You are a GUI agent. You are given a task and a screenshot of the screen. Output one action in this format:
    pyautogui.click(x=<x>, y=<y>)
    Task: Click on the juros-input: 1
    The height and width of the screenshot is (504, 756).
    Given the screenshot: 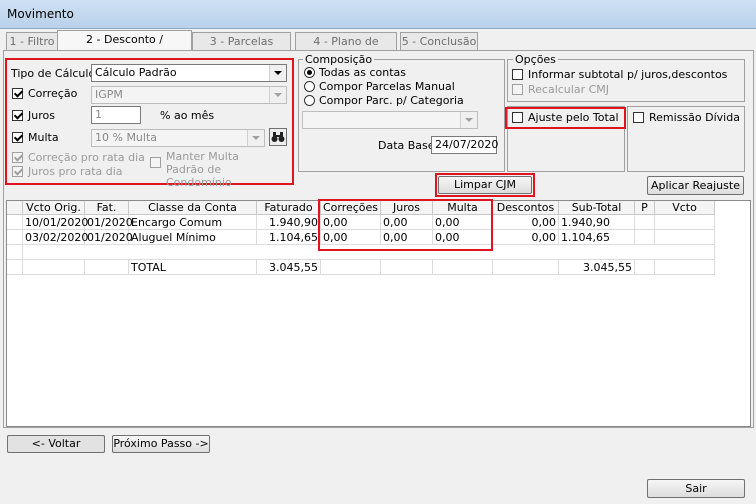 What is the action you would take?
    pyautogui.click(x=116, y=115)
    